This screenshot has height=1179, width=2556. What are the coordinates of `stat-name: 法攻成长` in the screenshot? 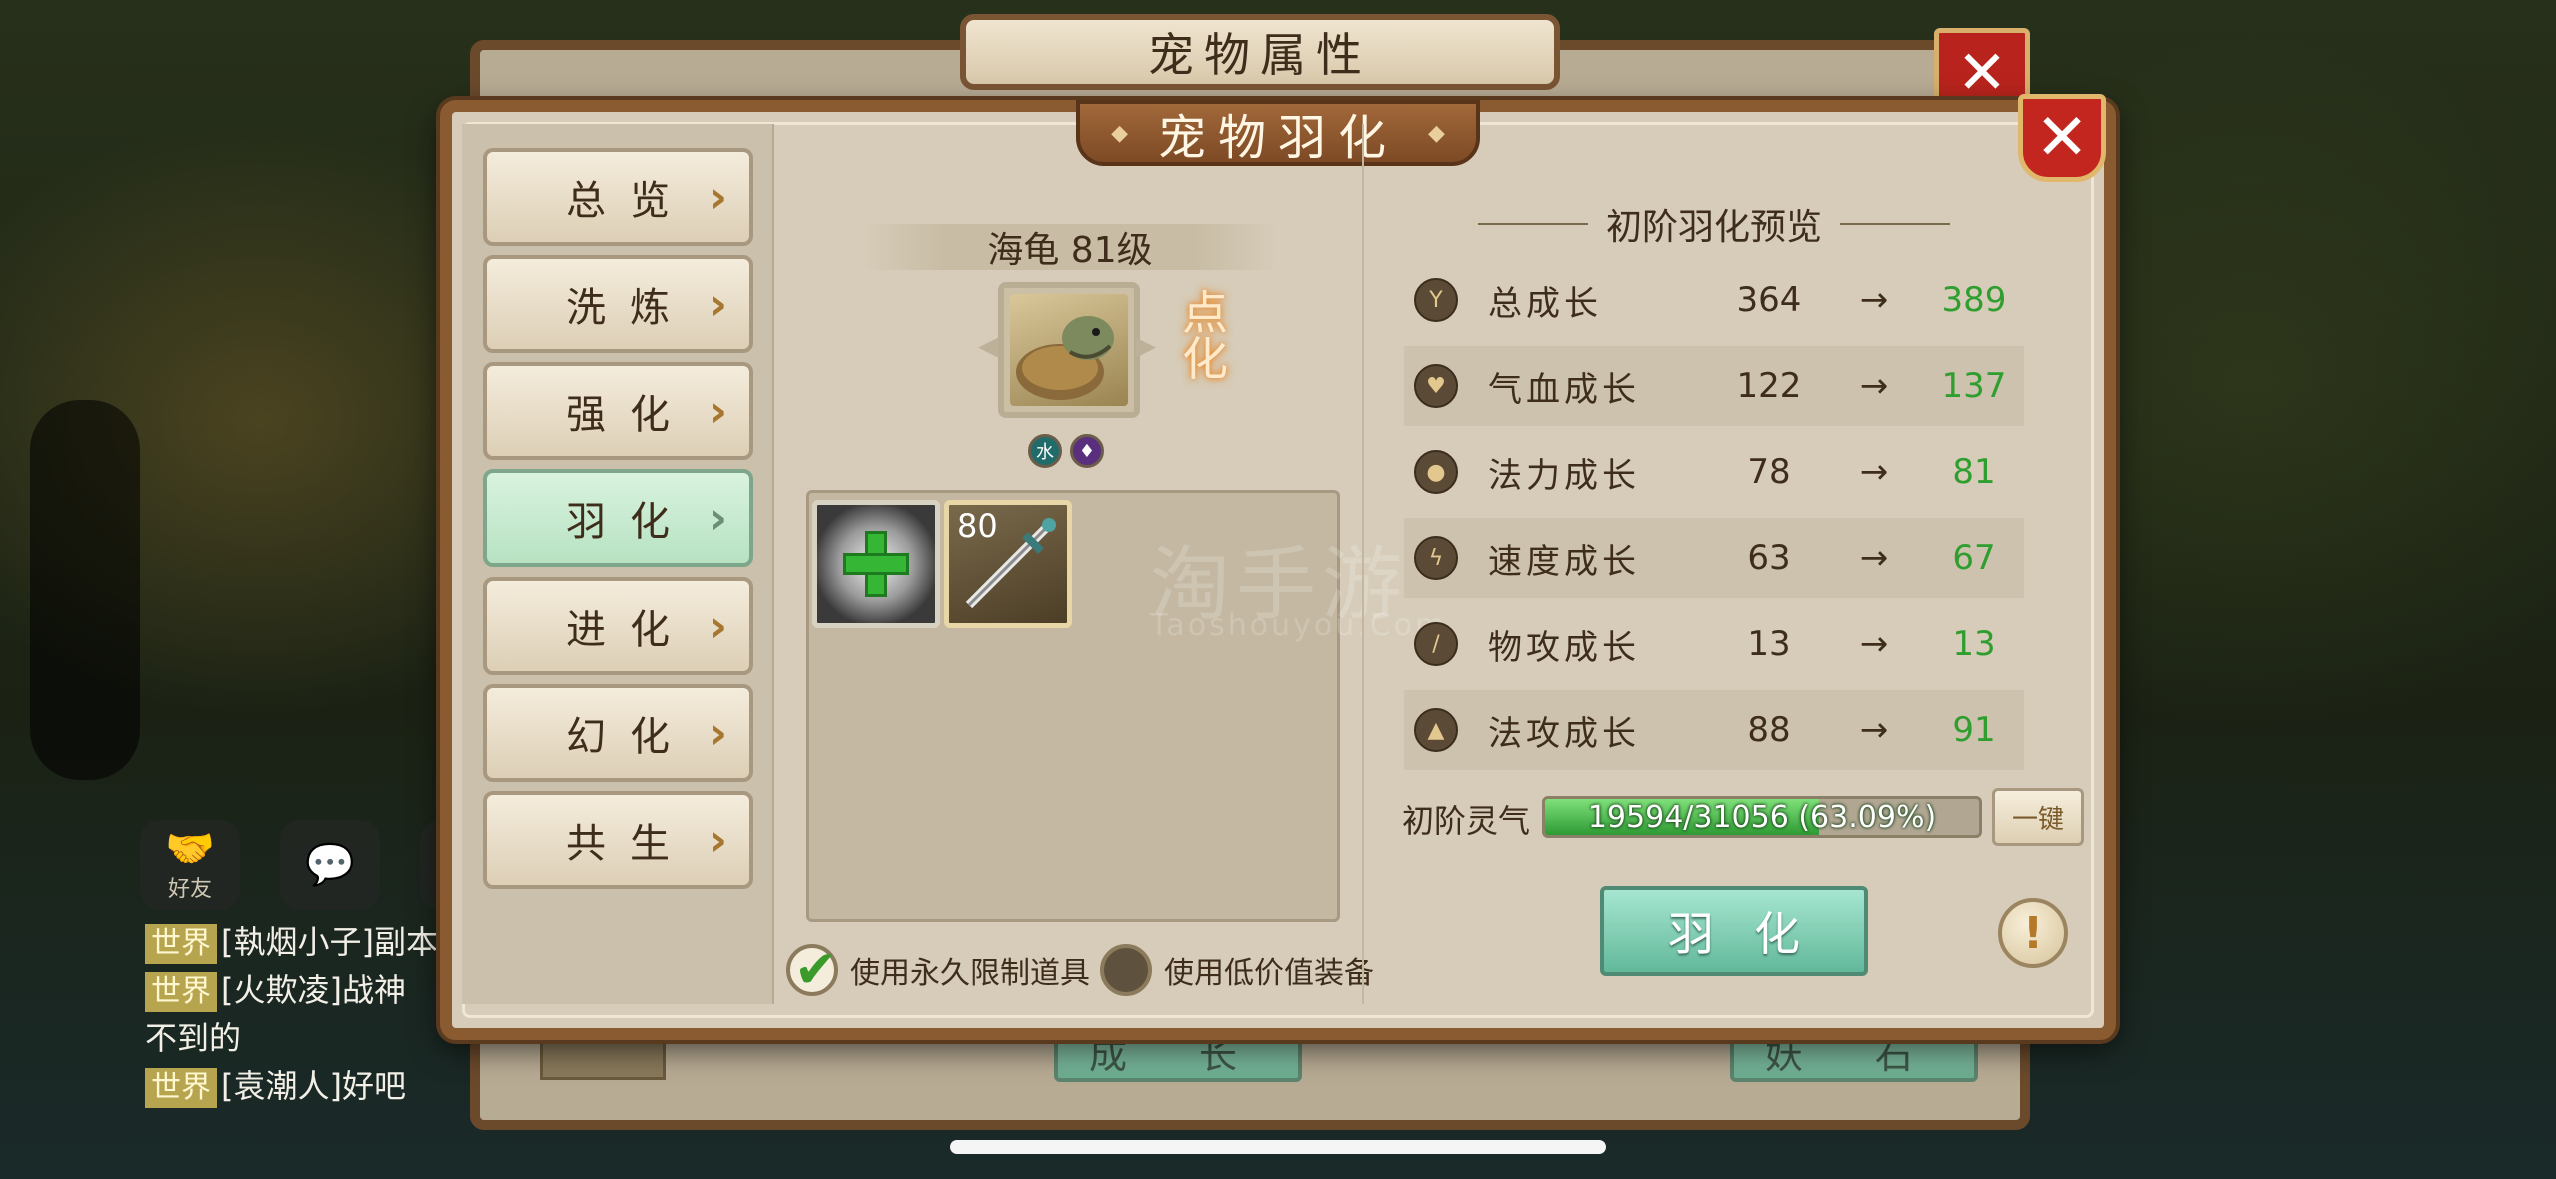 It's located at (1564, 733).